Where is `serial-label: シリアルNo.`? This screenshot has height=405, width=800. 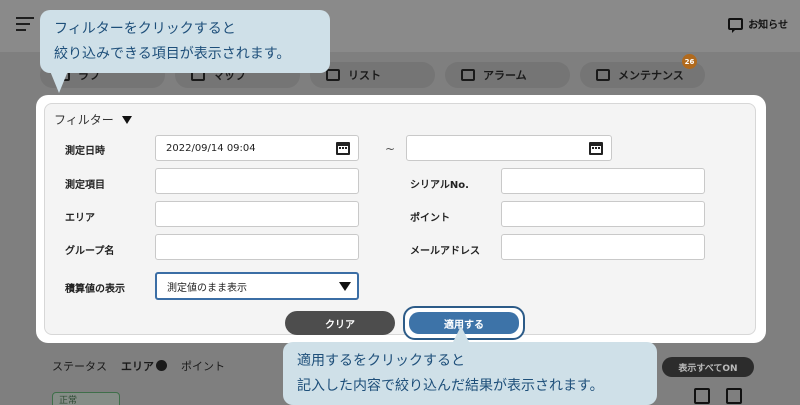
serial-label: シリアルNo. is located at coordinates (439, 185).